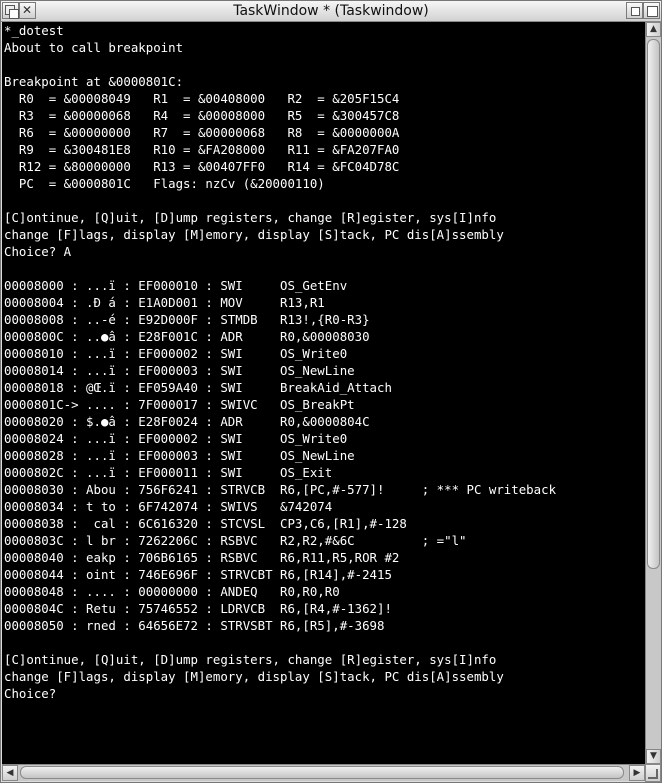 This screenshot has height=783, width=662. I want to click on vertical-scrollbar: ▲ ▼, so click(653, 393).